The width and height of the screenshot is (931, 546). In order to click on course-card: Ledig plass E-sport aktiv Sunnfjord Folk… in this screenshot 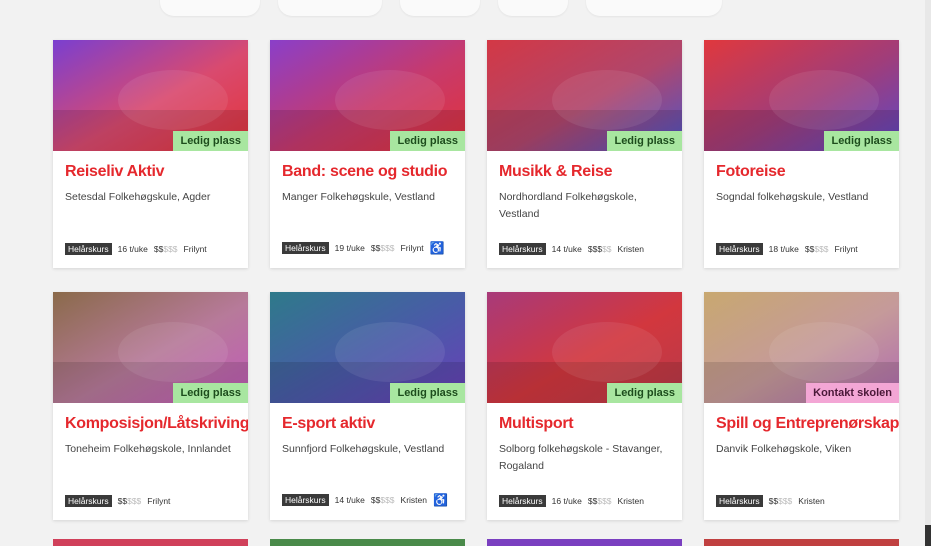, I will do `click(367, 406)`.